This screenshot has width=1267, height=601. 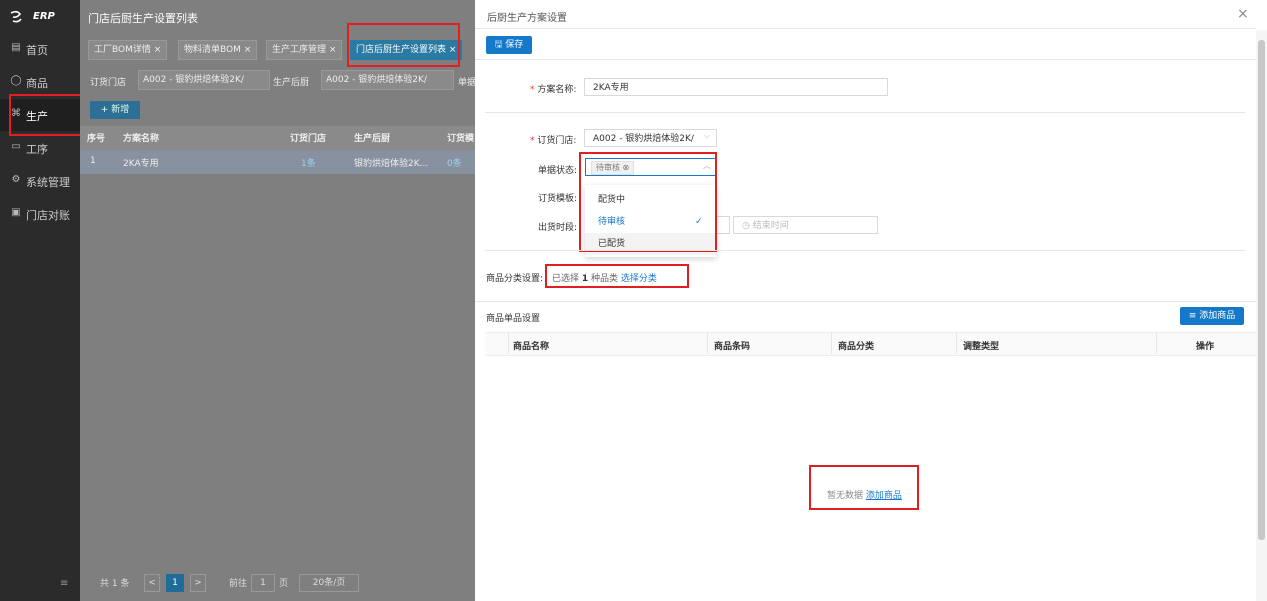 What do you see at coordinates (454, 162) in the screenshot?
I see `cell-template-link: 0条` at bounding box center [454, 162].